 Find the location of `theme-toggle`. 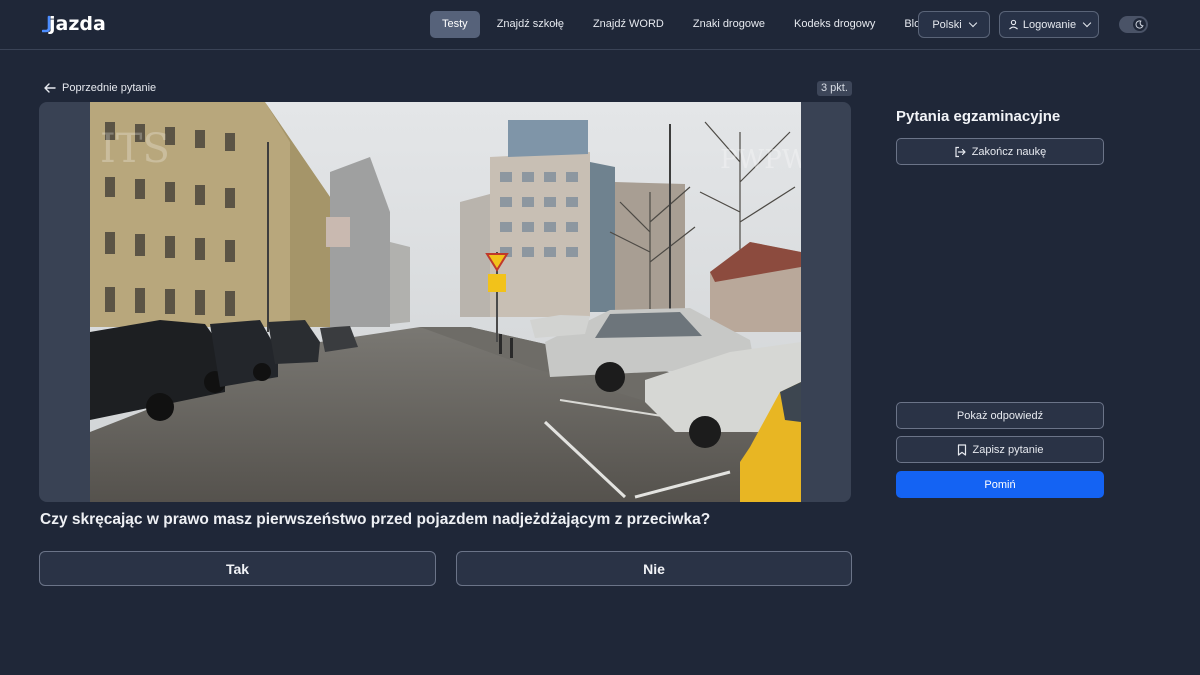

theme-toggle is located at coordinates (1133, 24).